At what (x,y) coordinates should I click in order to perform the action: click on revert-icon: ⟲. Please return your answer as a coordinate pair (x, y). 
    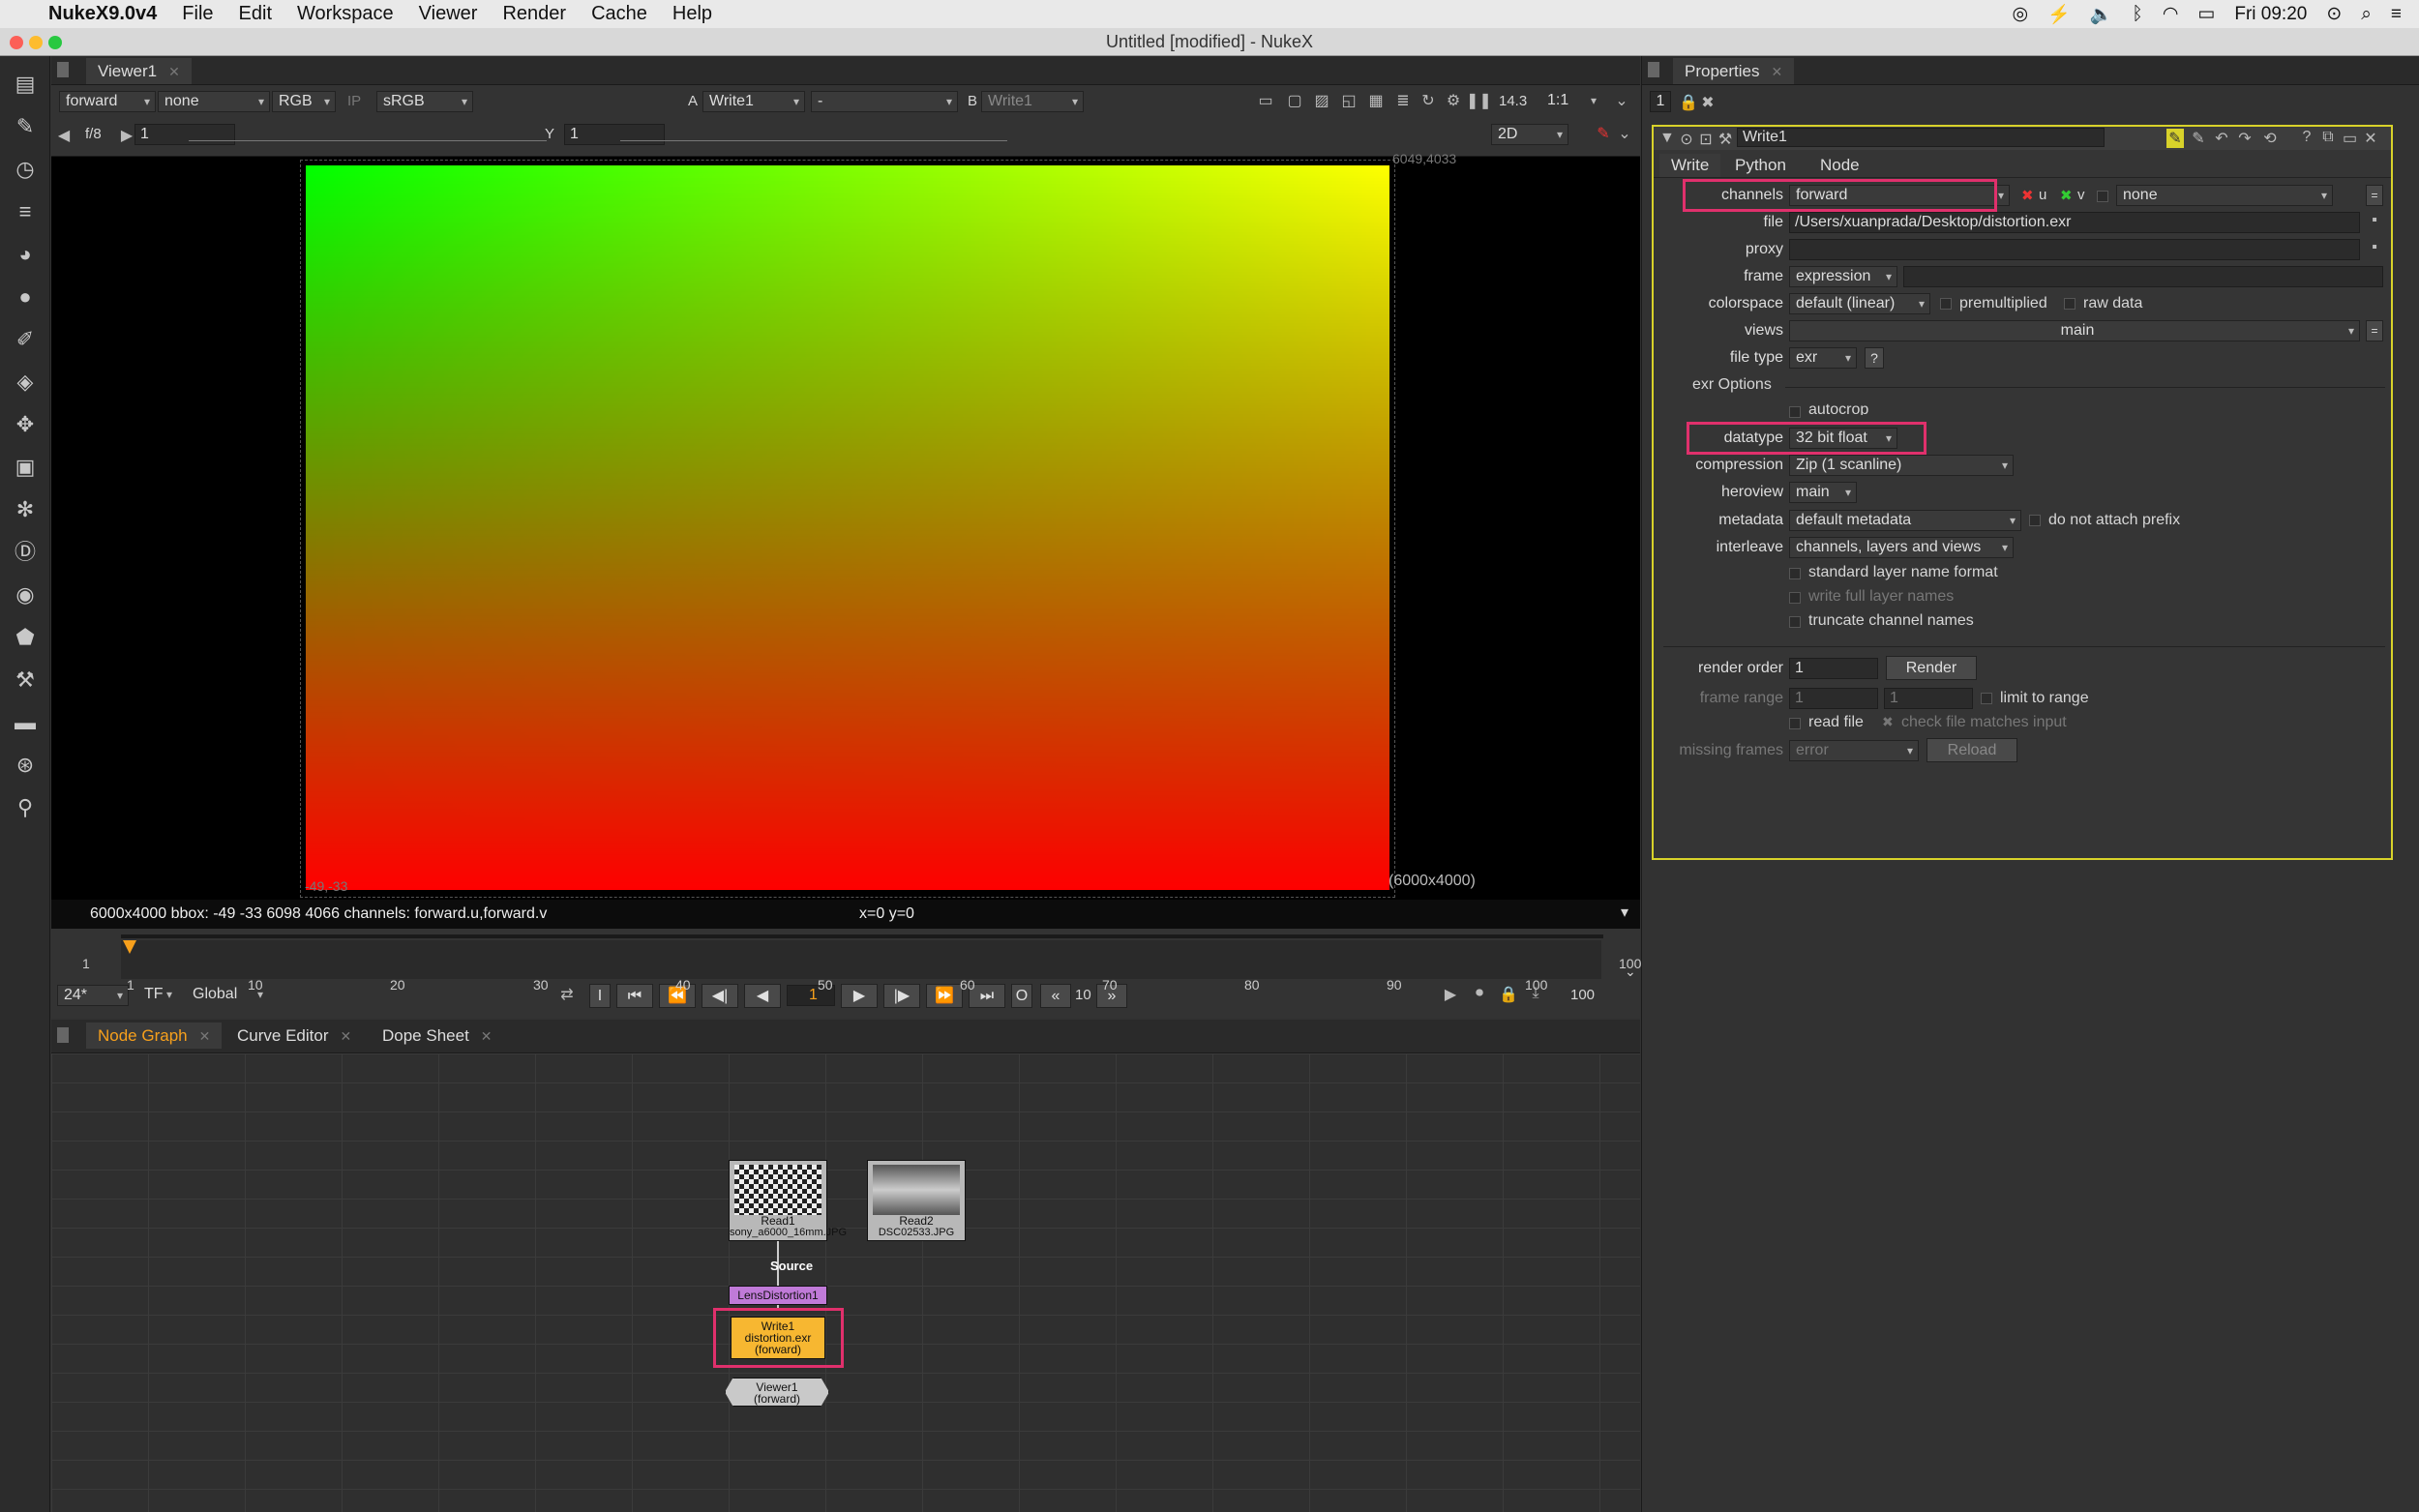
    Looking at the image, I should click on (2270, 138).